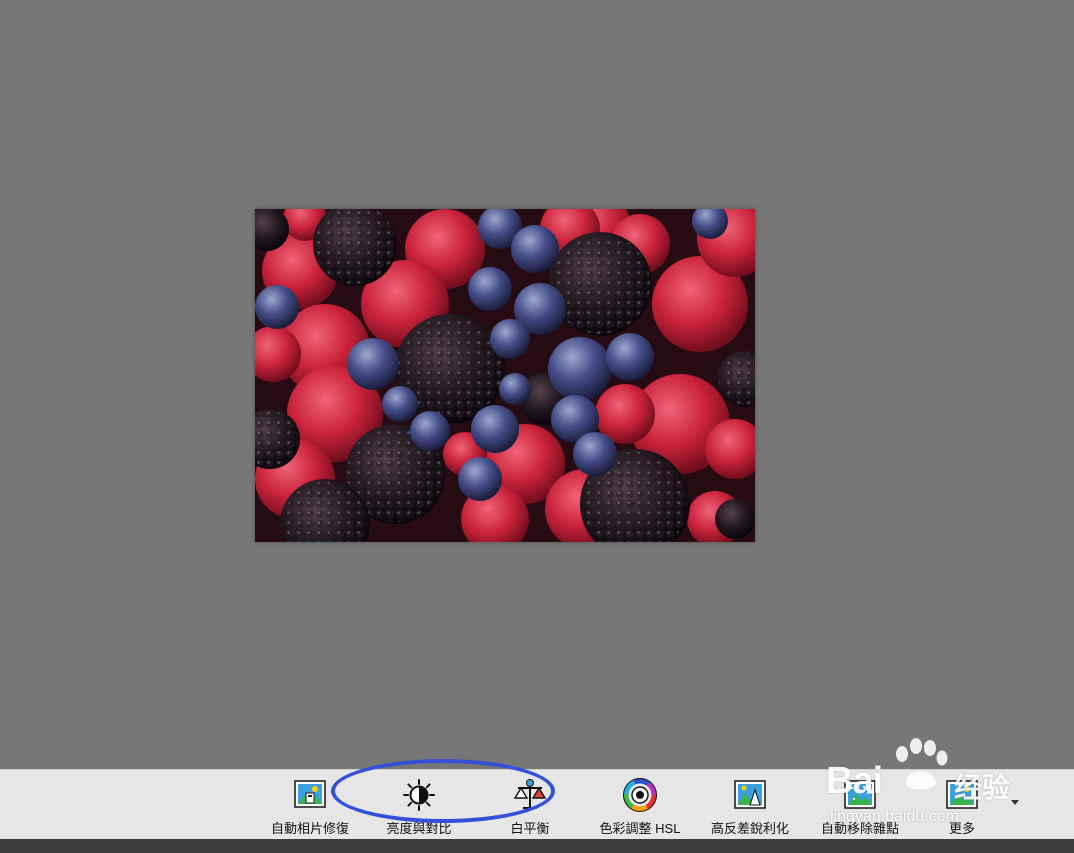 The height and width of the screenshot is (853, 1074). Describe the element at coordinates (961, 828) in the screenshot. I see `tool-label: 更多` at that location.